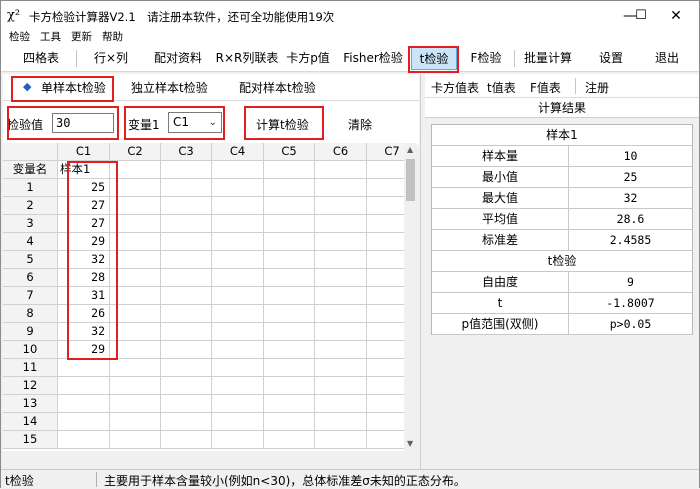 The height and width of the screenshot is (489, 700). Describe the element at coordinates (169, 87) in the screenshot. I see `tab-independent-t: 独立样本t检验` at that location.